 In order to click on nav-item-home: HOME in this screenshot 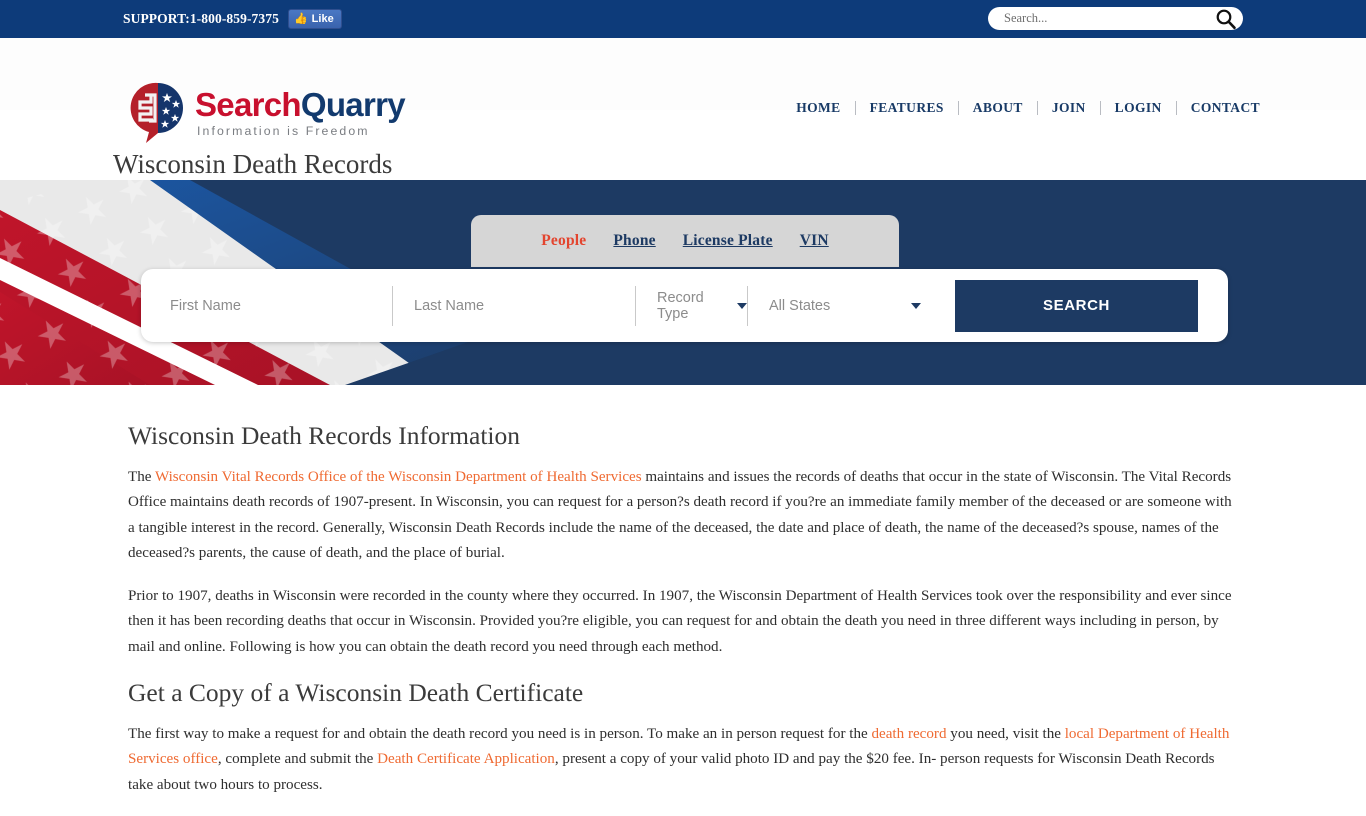, I will do `click(818, 108)`.